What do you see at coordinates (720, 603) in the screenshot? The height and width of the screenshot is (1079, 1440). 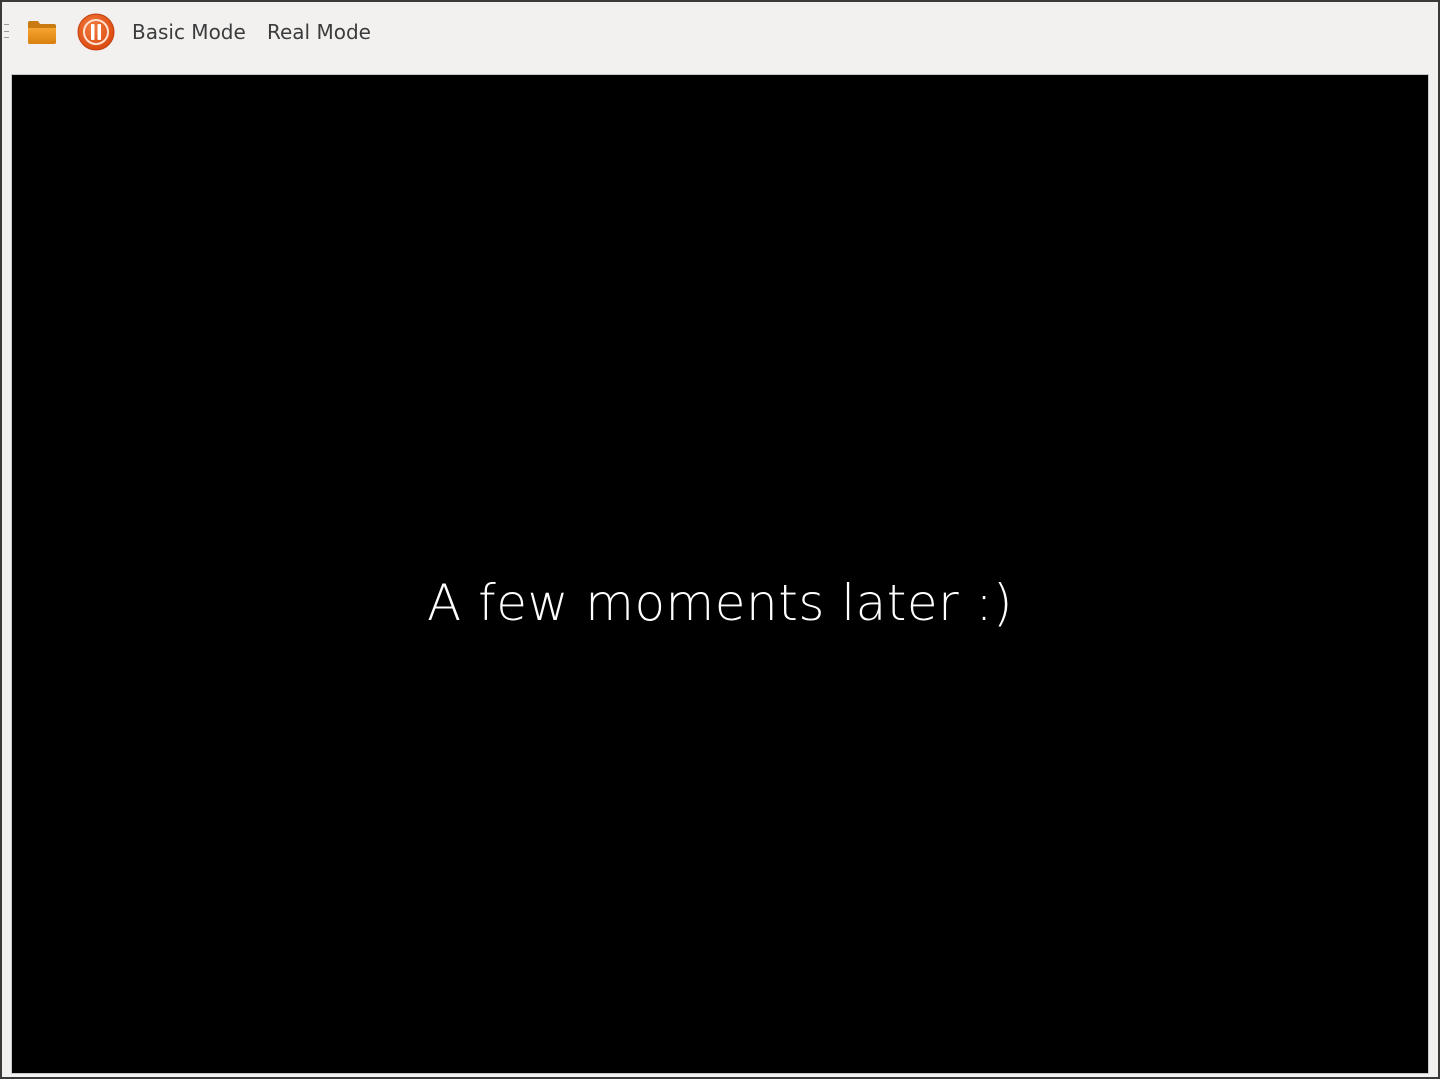 I see `canvas-message: A few moments later :)` at bounding box center [720, 603].